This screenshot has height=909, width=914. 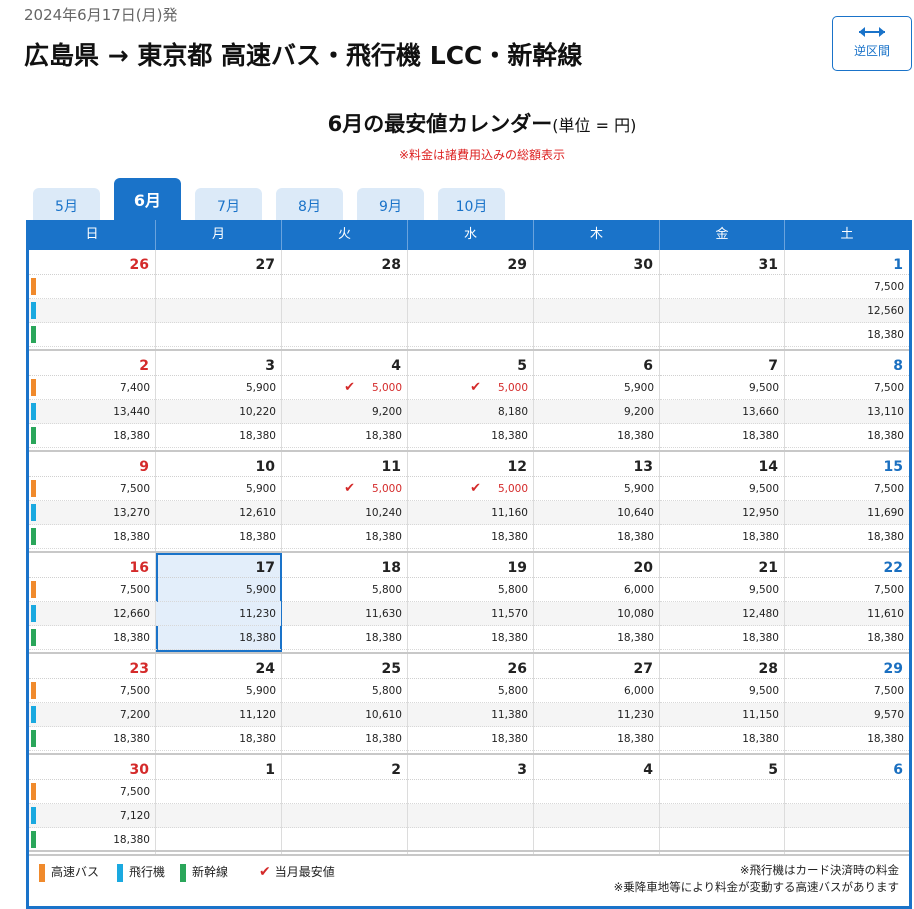 What do you see at coordinates (345, 703) in the screenshot?
I see `calendar-day-cell: 25 5,800 10,610 18,380` at bounding box center [345, 703].